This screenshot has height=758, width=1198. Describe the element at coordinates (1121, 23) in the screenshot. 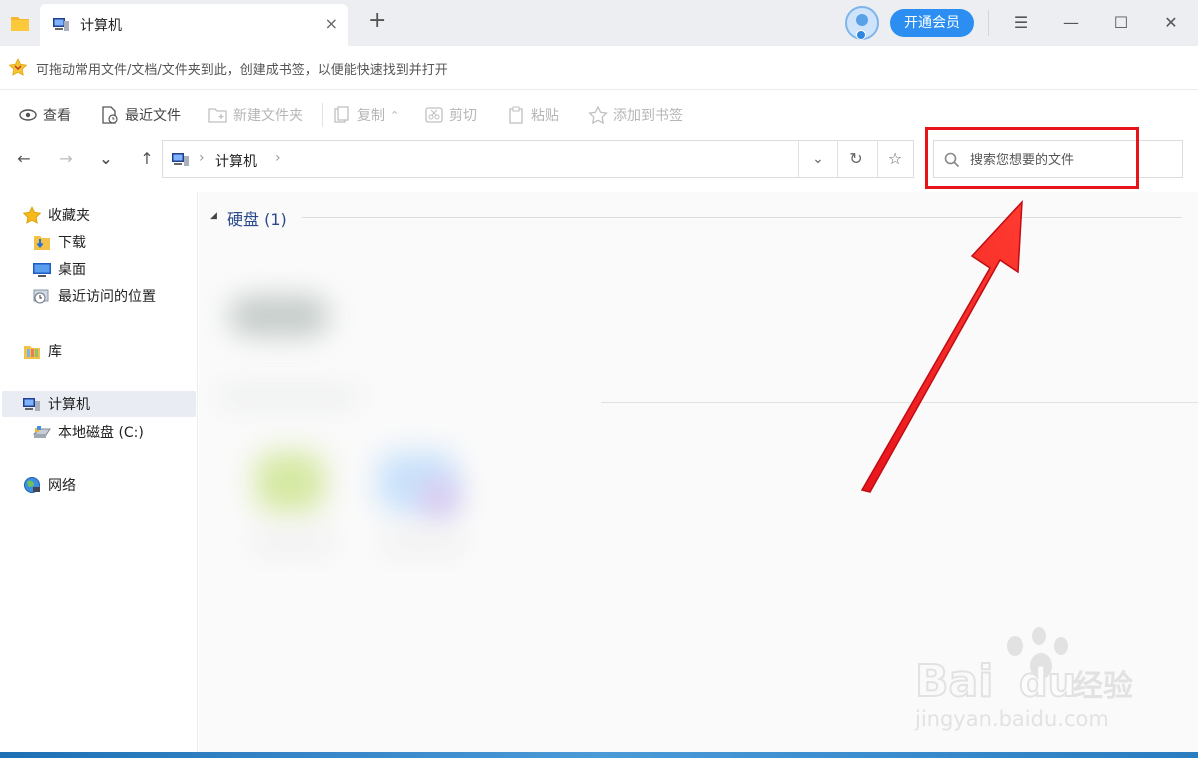

I see `maximize-icon: ☐` at that location.